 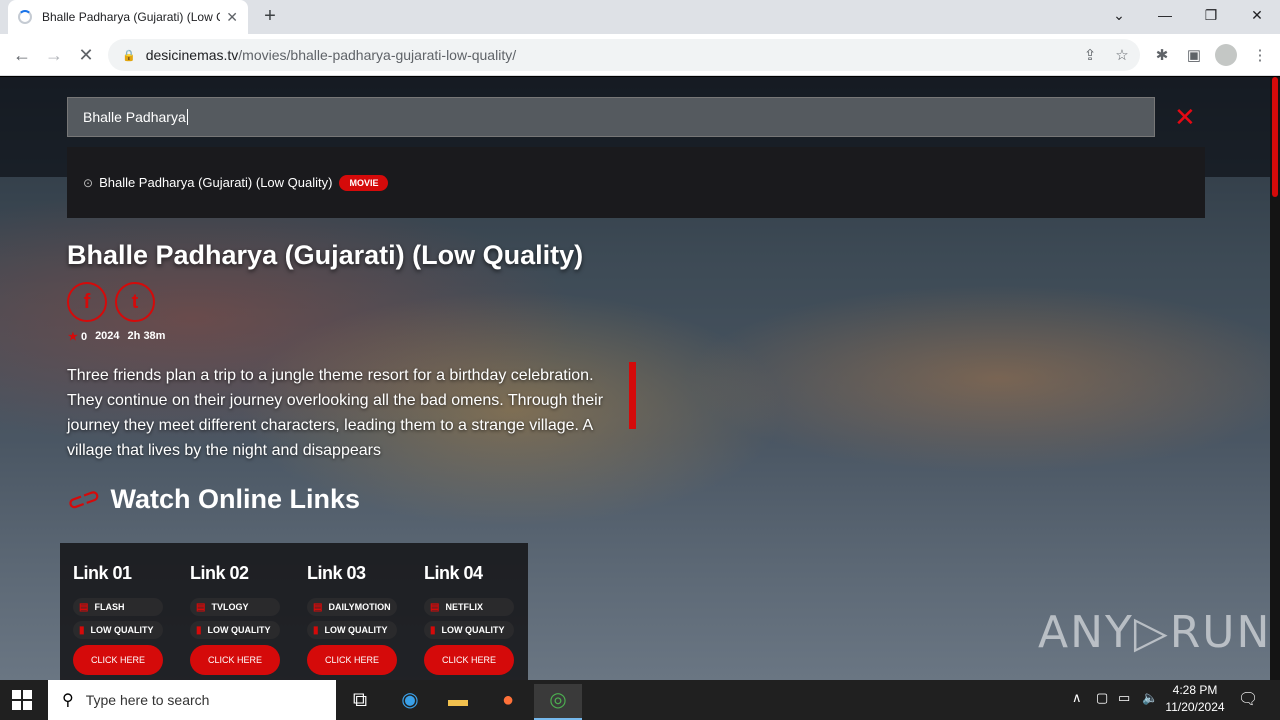 What do you see at coordinates (1195, 707) in the screenshot?
I see `clock-date: 11/20/2024` at bounding box center [1195, 707].